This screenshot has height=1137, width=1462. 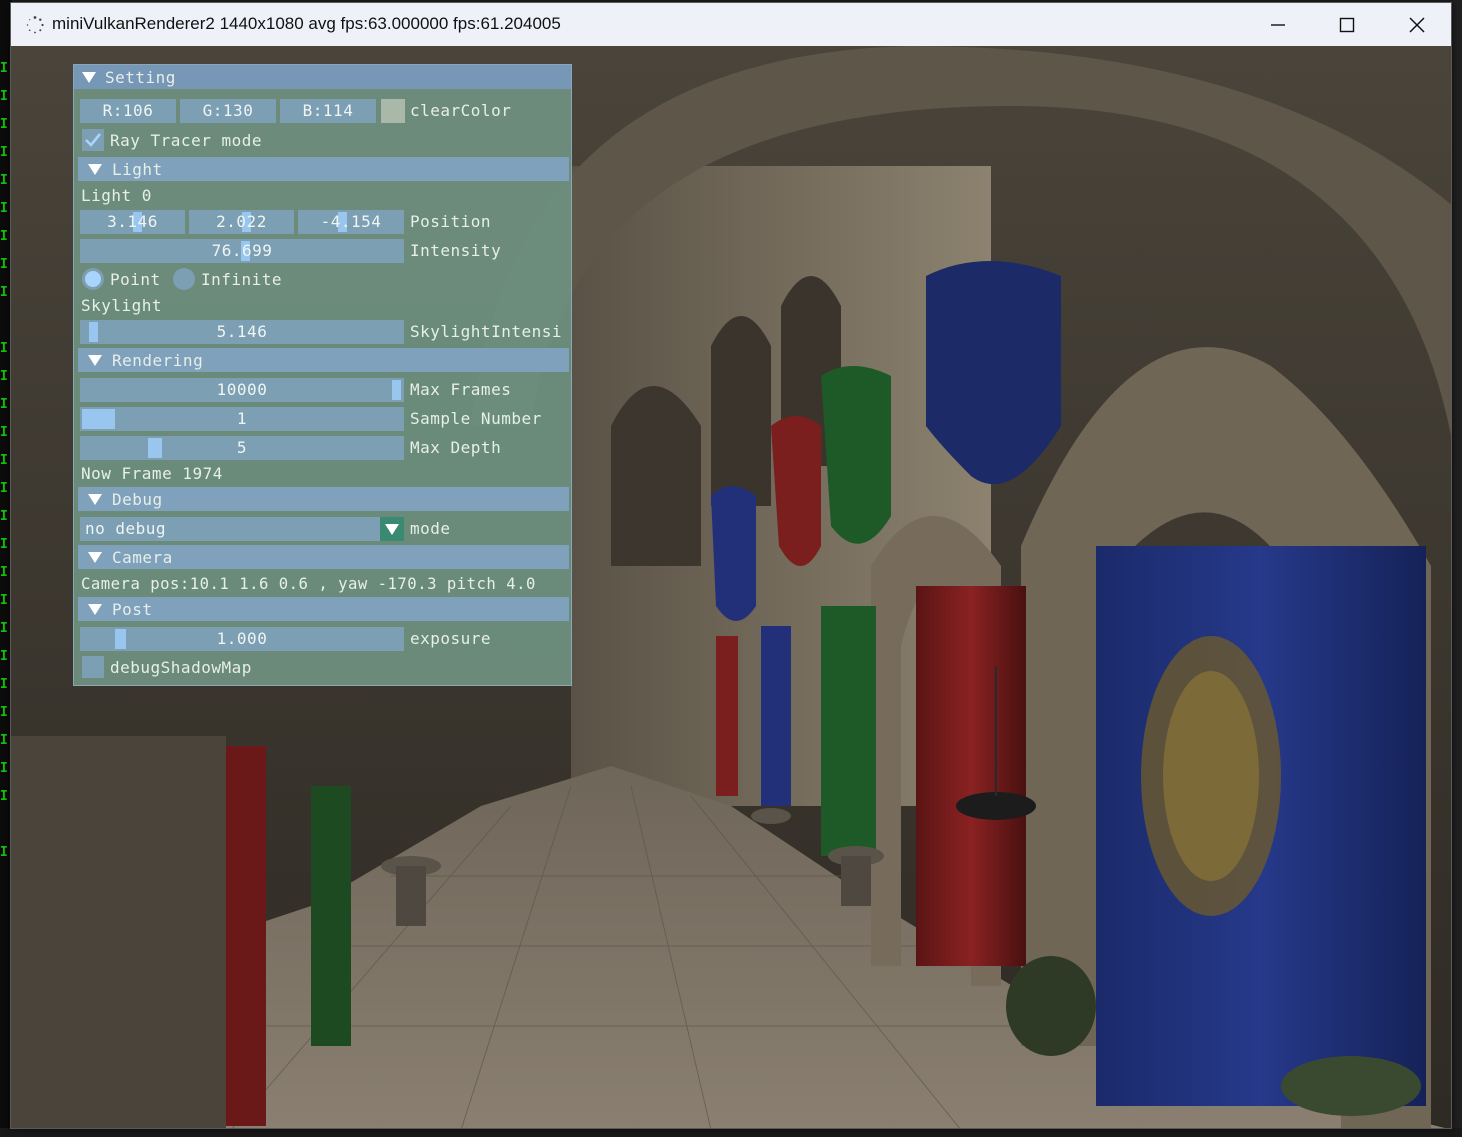 I want to click on position-z-slider: -4.154, so click(x=351, y=222).